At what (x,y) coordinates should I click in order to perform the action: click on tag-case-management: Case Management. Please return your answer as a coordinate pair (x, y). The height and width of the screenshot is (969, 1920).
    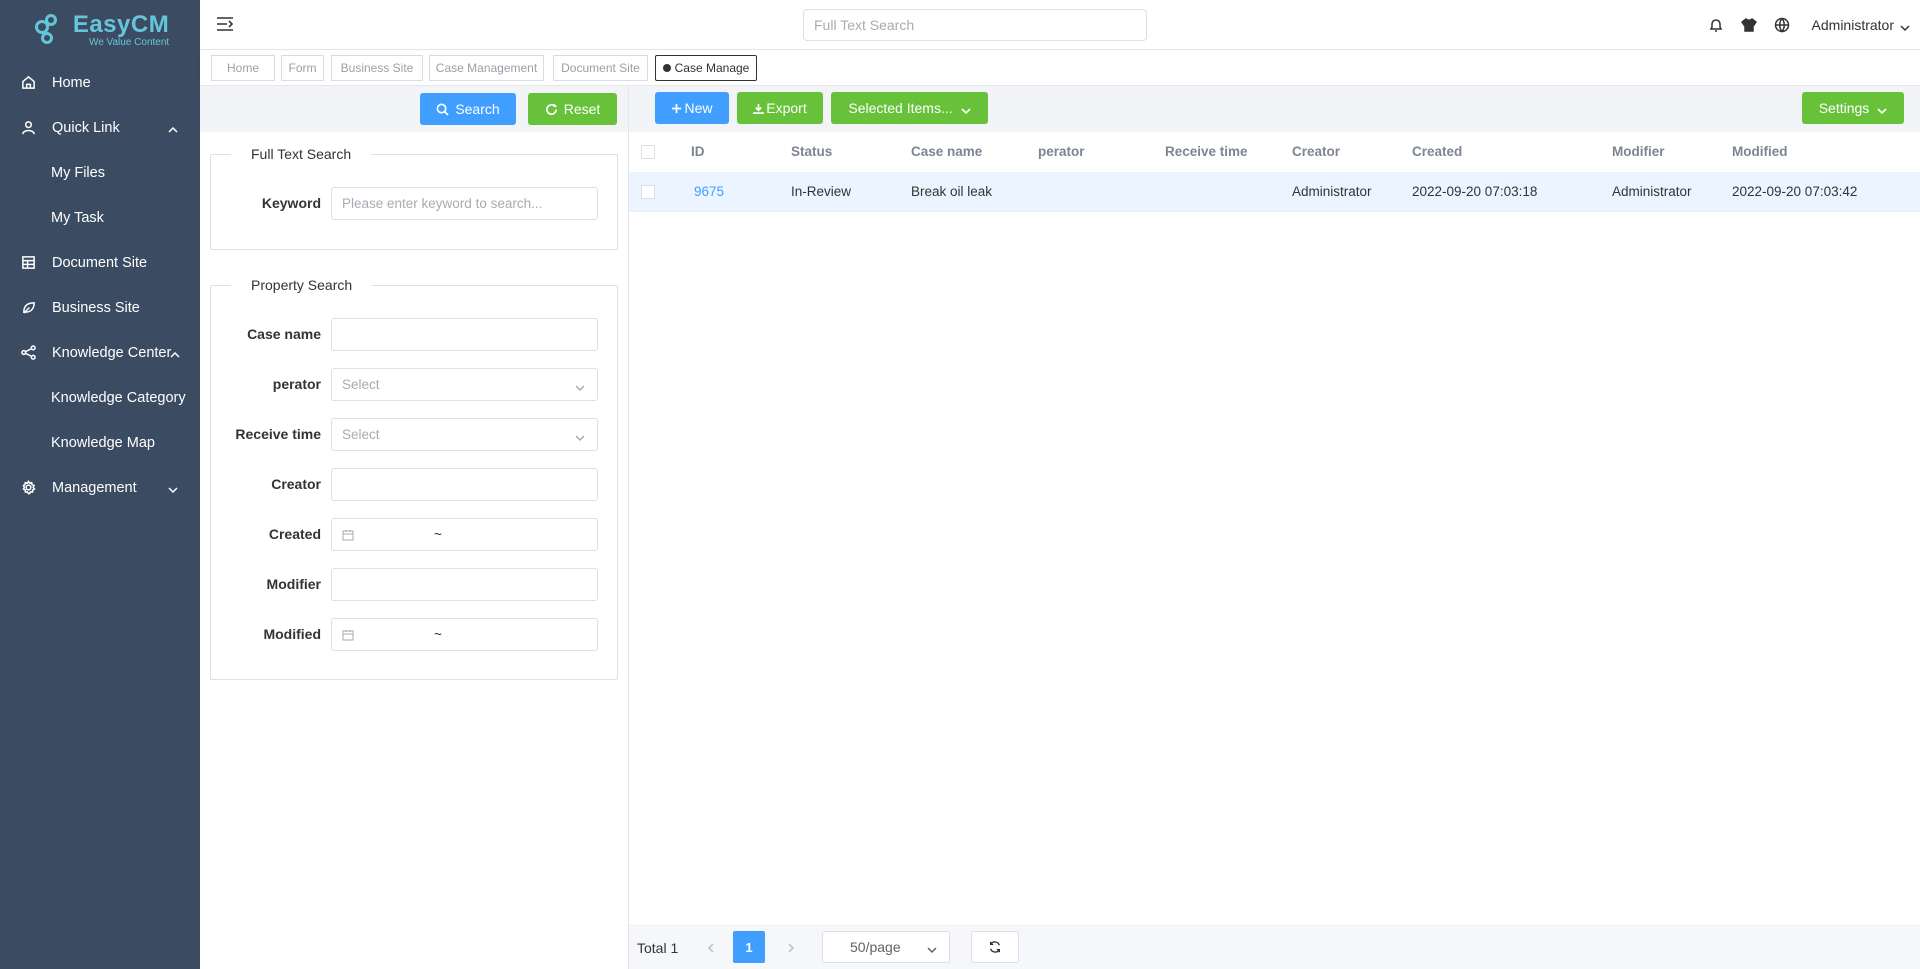
    Looking at the image, I should click on (486, 68).